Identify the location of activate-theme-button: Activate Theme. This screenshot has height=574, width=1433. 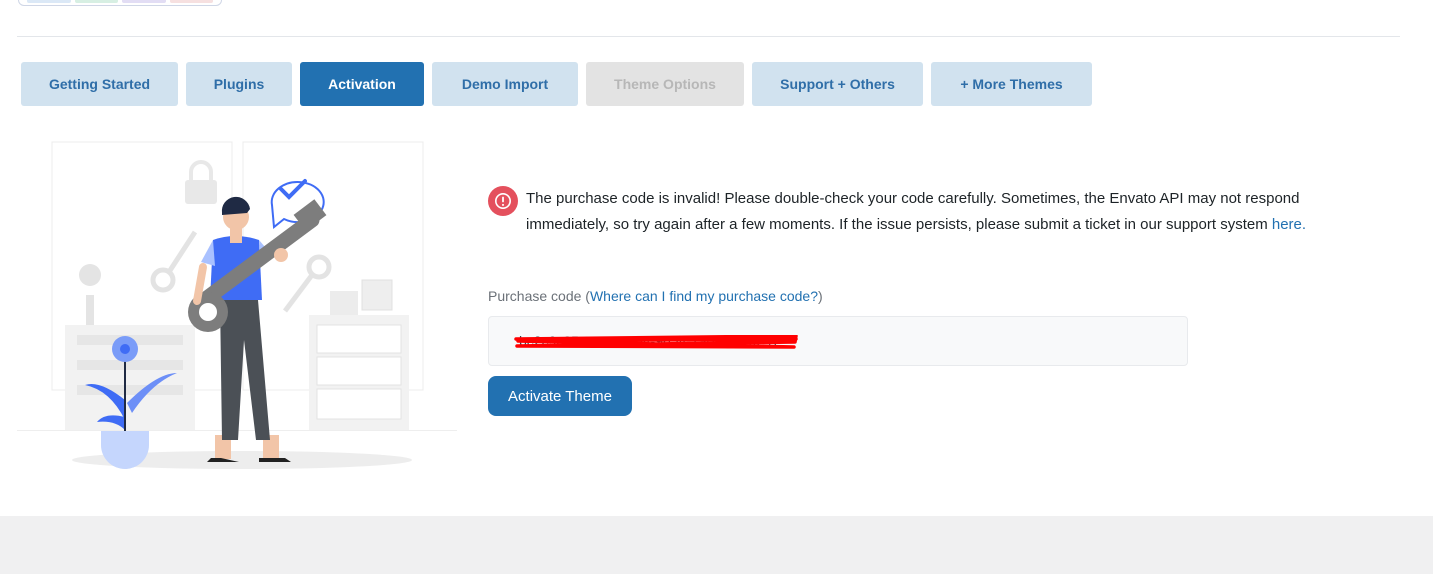
(560, 396).